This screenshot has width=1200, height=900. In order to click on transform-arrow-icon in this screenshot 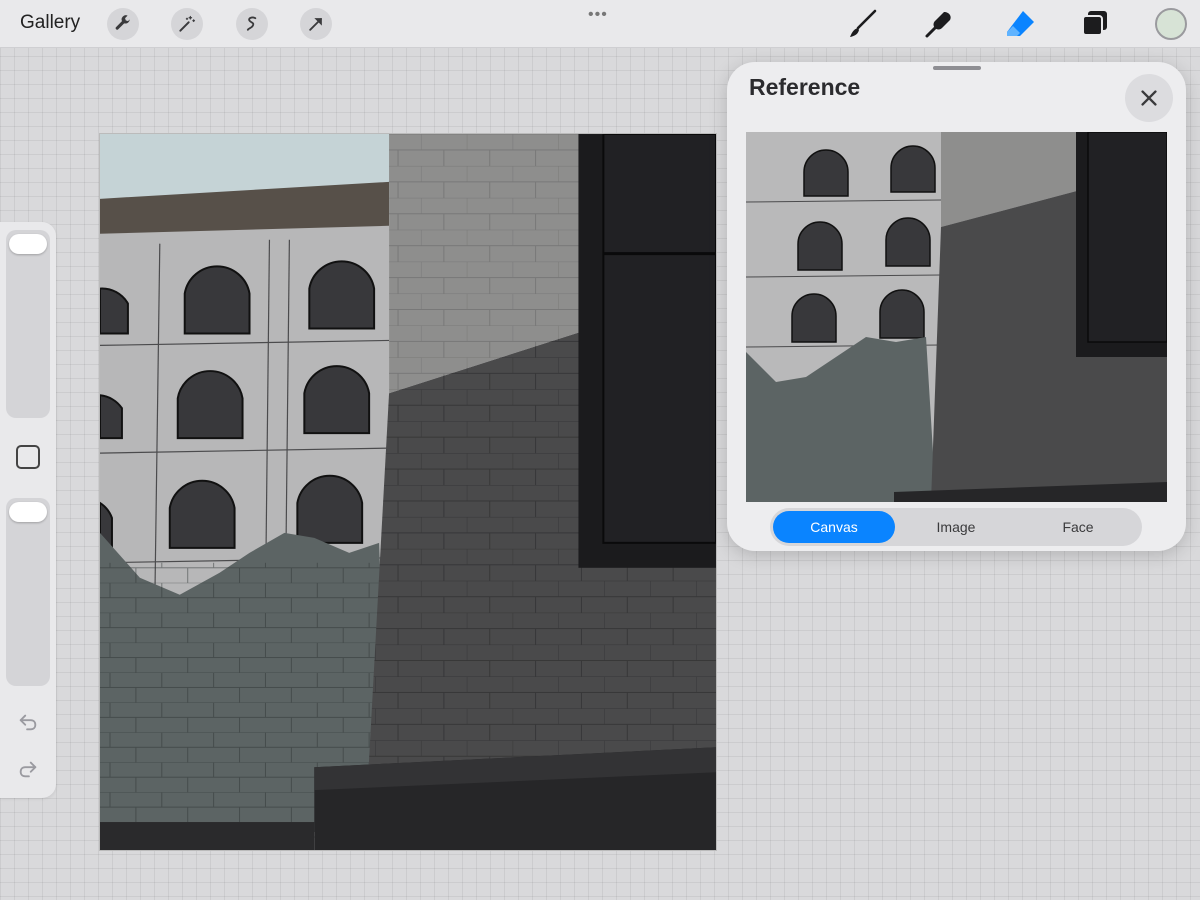, I will do `click(315, 24)`.